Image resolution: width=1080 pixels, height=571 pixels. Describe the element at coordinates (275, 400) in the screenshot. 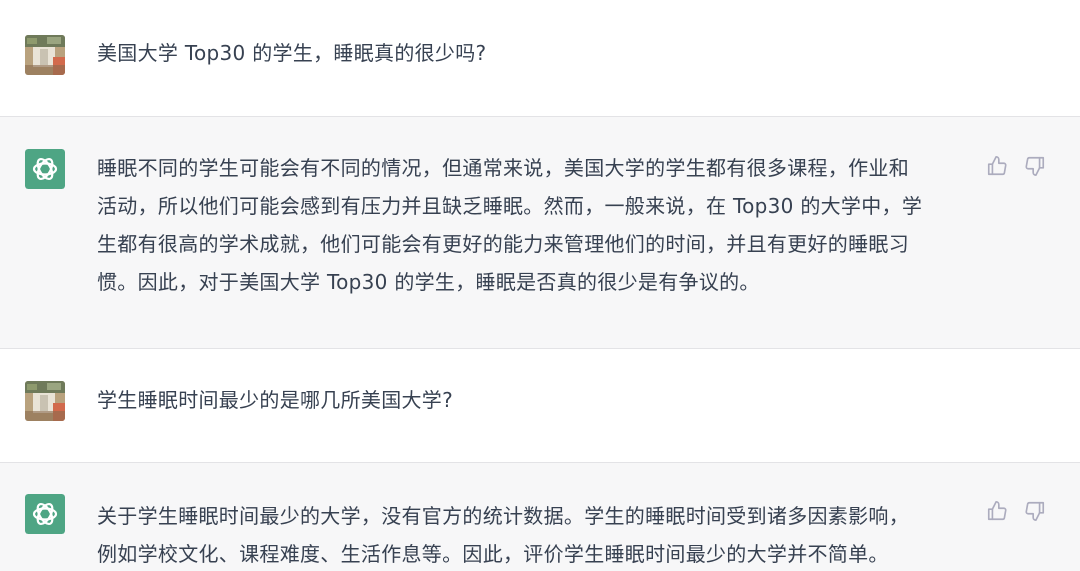

I see `user-message-text: 学生睡眠时间最少的是哪几所美国大学?` at that location.